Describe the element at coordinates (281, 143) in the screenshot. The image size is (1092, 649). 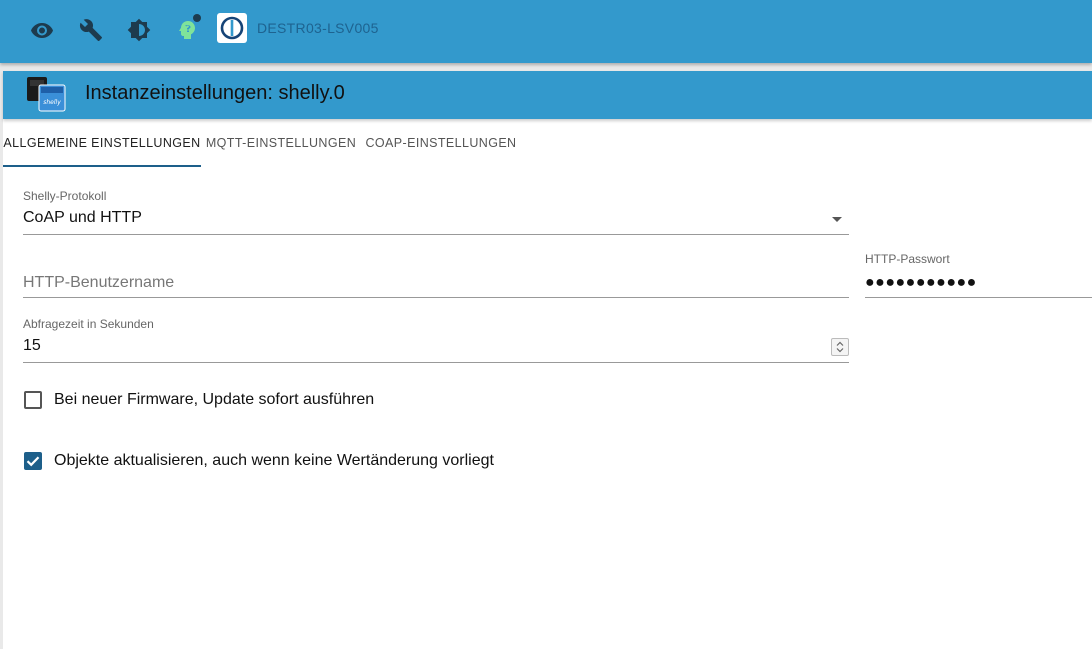
I see `tab-mqtt-settings: MQTT-EINSTELLUNGEN` at that location.